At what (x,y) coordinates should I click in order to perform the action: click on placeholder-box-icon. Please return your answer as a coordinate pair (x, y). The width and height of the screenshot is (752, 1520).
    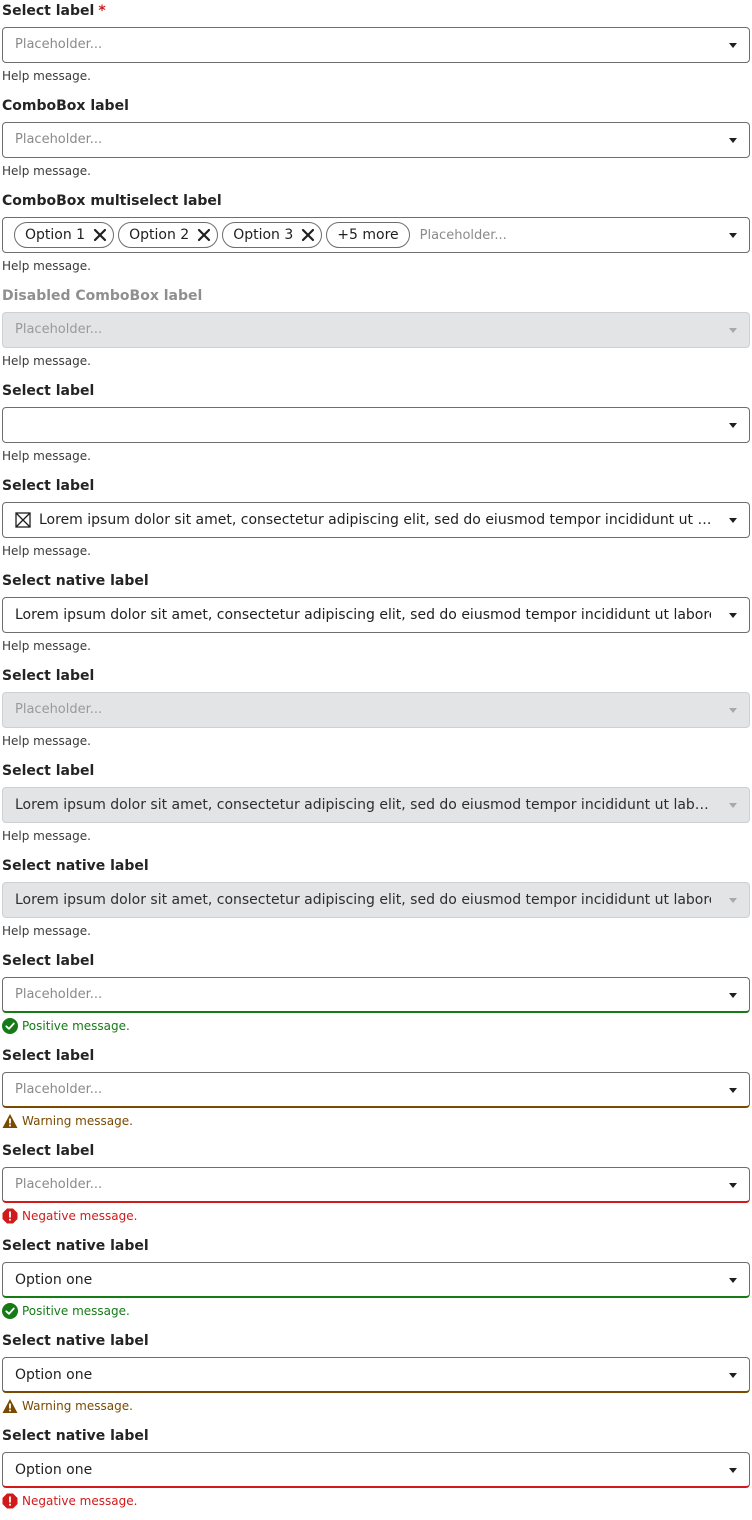
    Looking at the image, I should click on (23, 520).